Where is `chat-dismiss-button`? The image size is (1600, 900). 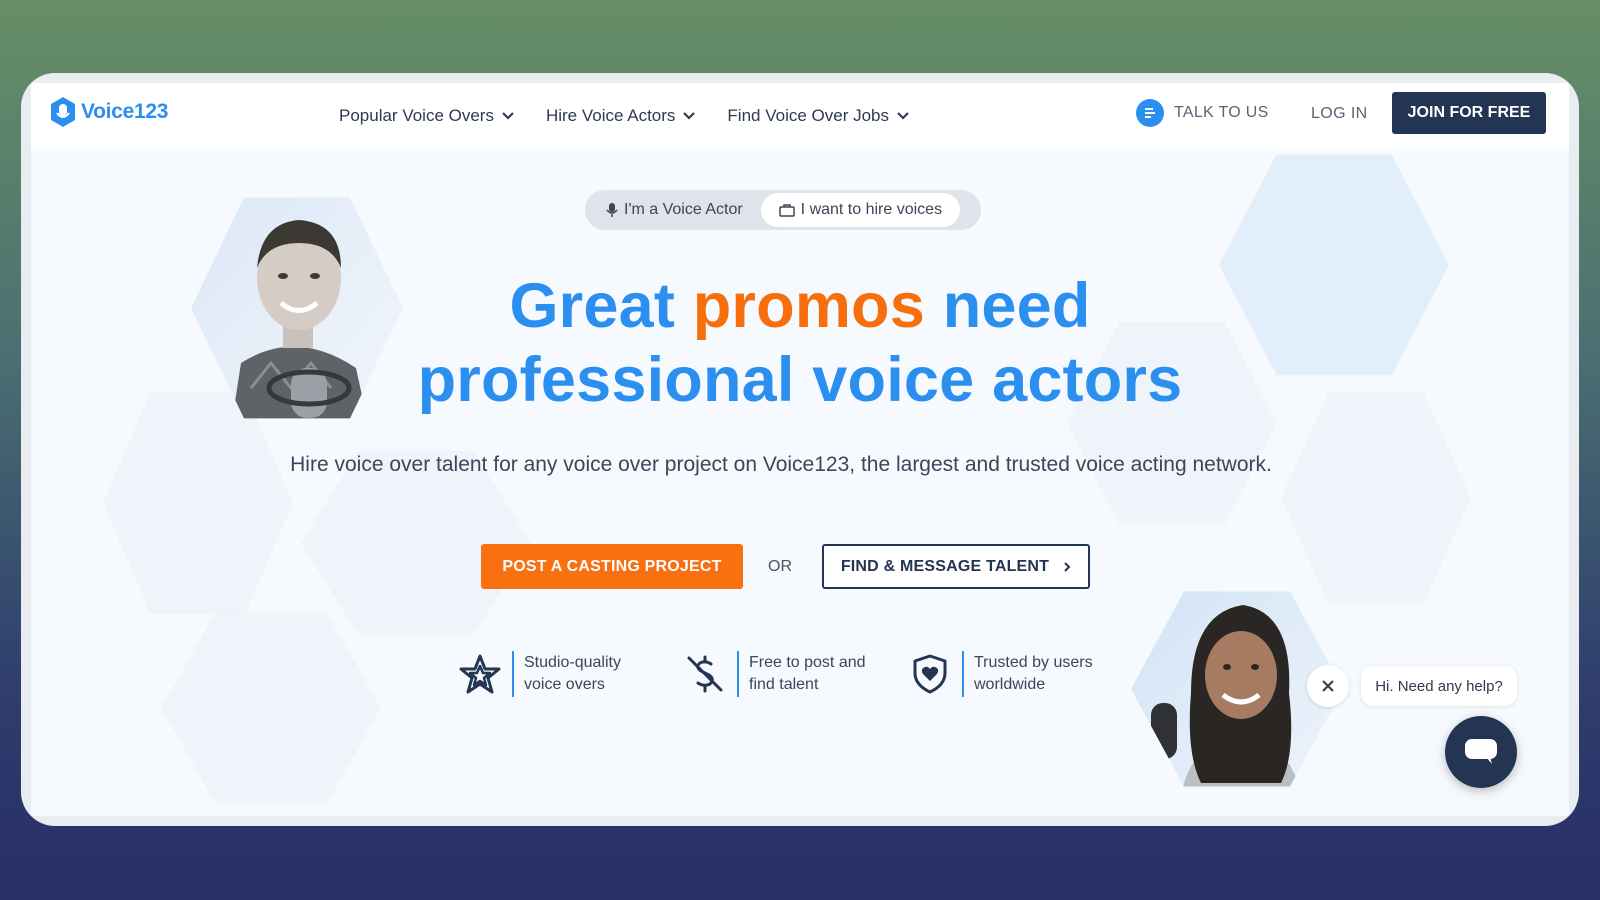 chat-dismiss-button is located at coordinates (1328, 686).